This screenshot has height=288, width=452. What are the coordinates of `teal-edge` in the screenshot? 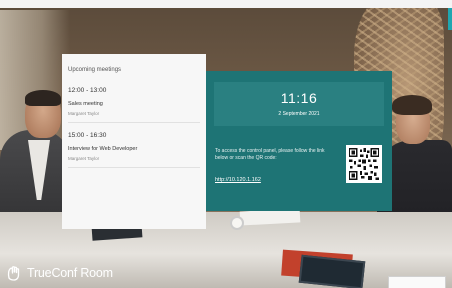 It's located at (450, 19).